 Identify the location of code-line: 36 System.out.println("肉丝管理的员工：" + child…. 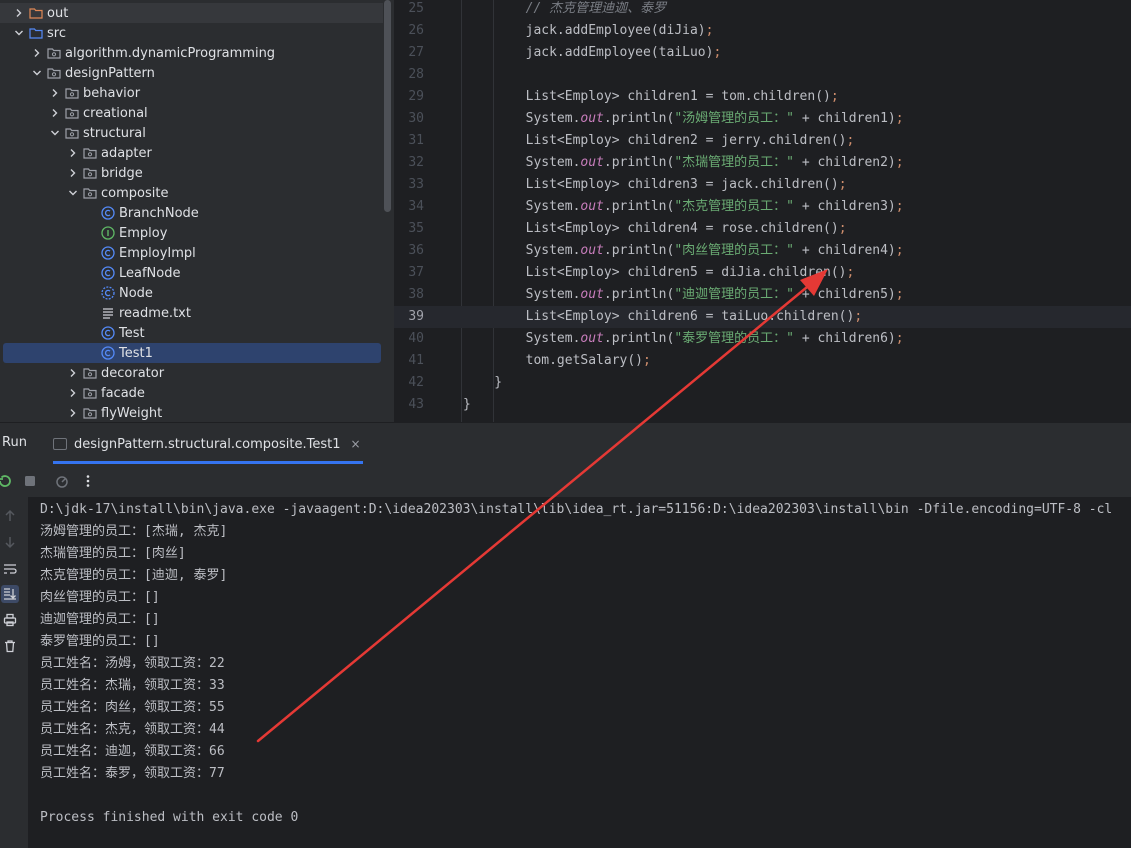
(762, 251).